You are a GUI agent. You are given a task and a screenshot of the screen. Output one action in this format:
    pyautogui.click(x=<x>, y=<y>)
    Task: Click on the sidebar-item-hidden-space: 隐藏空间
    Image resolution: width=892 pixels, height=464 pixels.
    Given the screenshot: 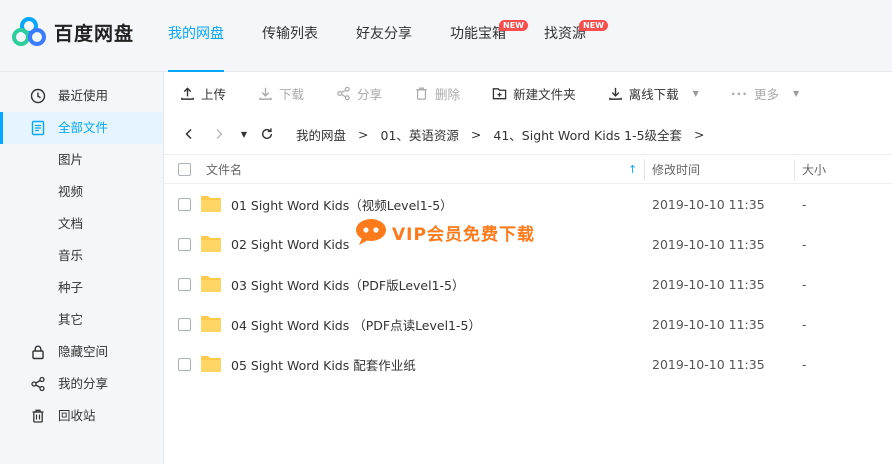 What is the action you would take?
    pyautogui.click(x=81, y=352)
    